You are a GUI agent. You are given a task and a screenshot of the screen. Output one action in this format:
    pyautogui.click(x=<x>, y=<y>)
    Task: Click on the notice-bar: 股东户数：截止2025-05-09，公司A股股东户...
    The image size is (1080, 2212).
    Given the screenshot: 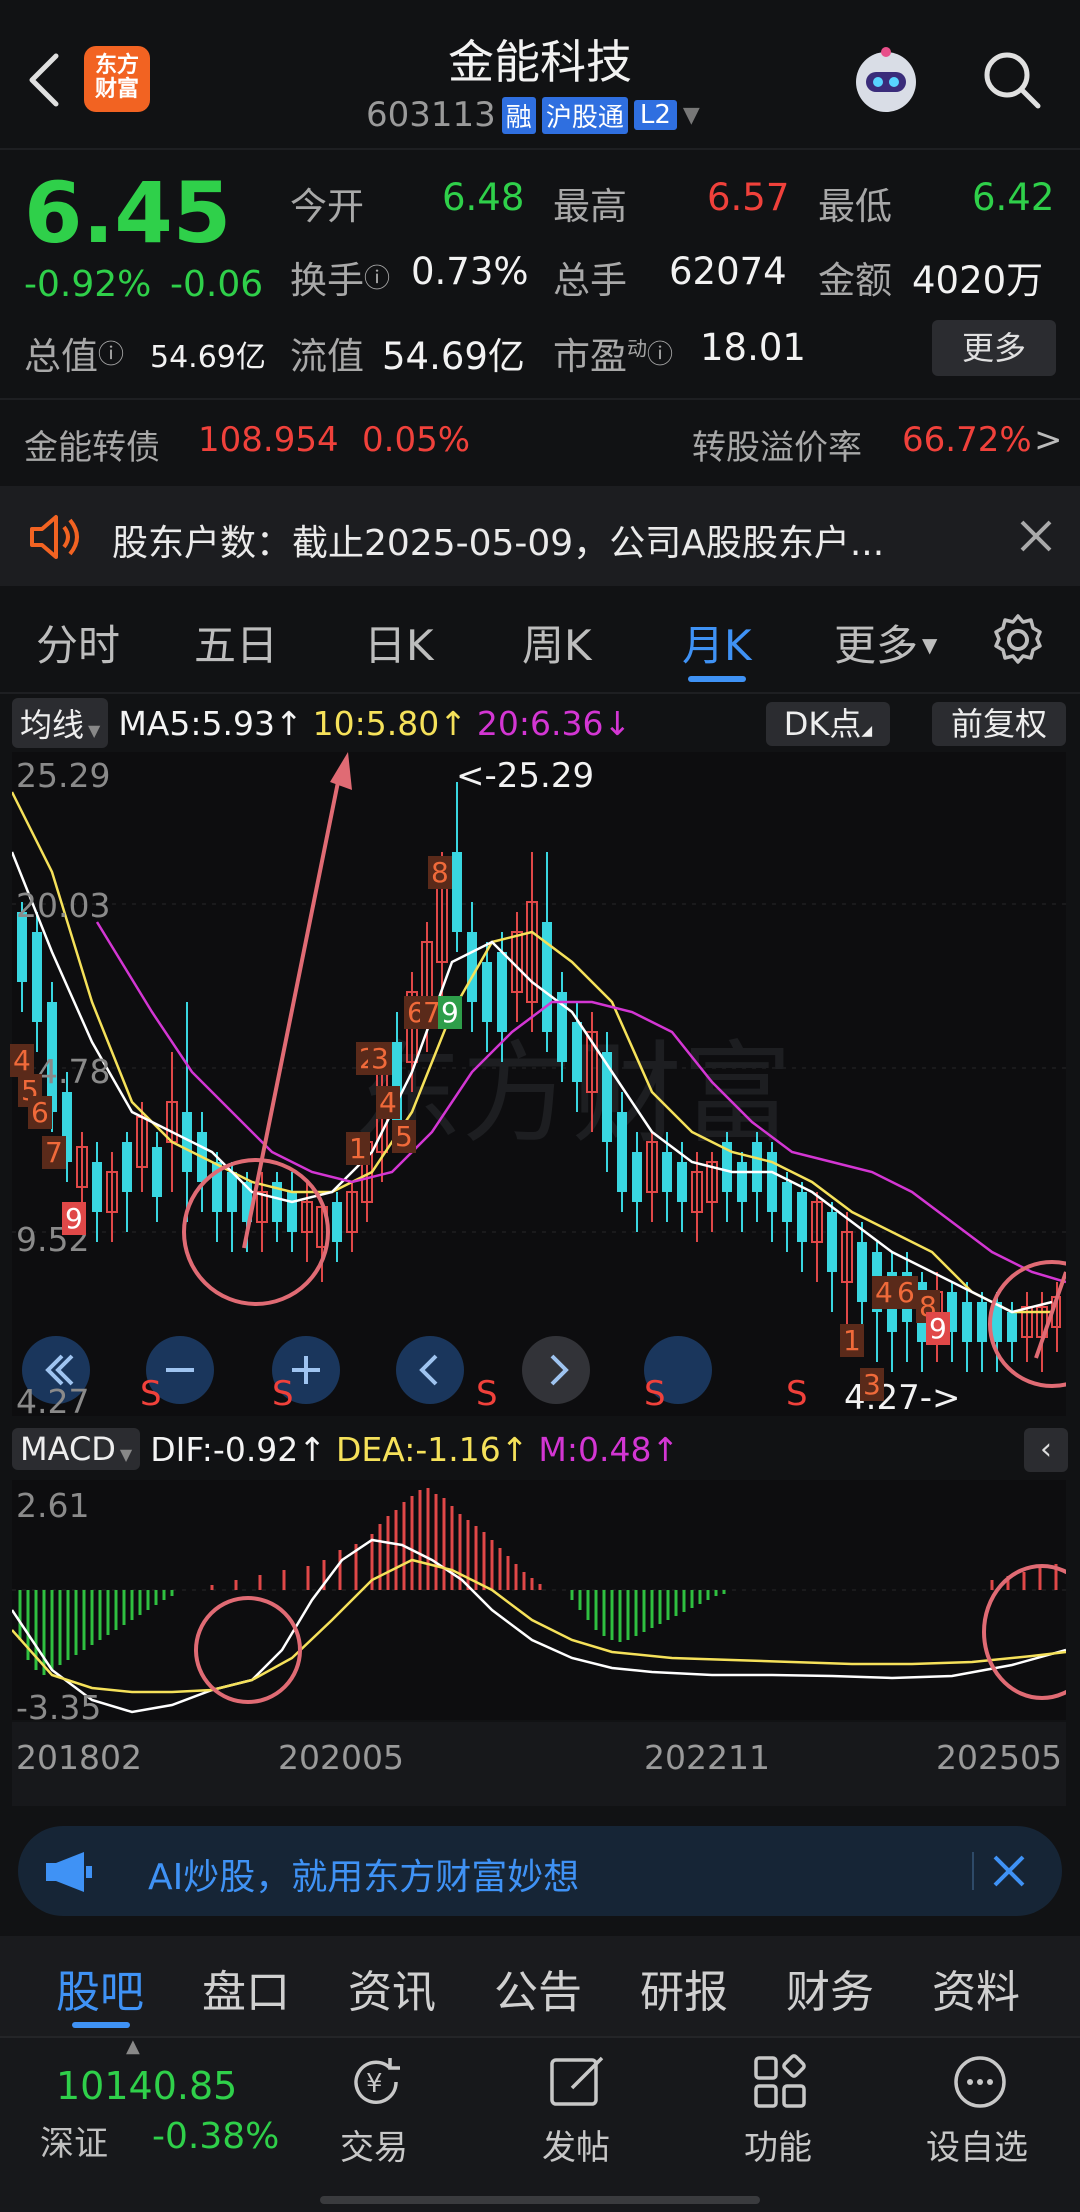 What is the action you would take?
    pyautogui.click(x=540, y=536)
    